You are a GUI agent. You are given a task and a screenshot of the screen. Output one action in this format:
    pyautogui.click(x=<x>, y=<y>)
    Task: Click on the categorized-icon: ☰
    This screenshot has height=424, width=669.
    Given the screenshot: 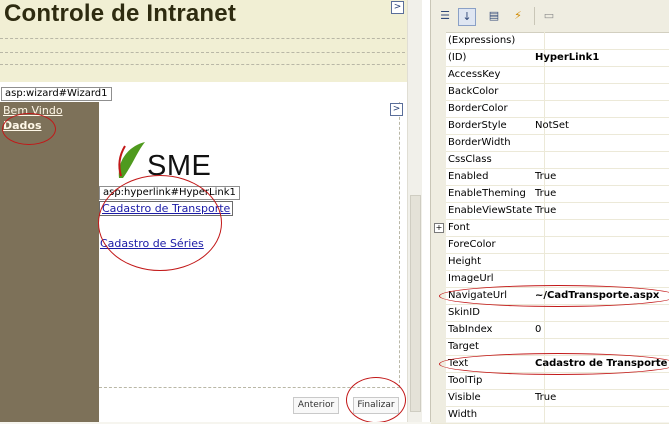 What is the action you would take?
    pyautogui.click(x=445, y=16)
    